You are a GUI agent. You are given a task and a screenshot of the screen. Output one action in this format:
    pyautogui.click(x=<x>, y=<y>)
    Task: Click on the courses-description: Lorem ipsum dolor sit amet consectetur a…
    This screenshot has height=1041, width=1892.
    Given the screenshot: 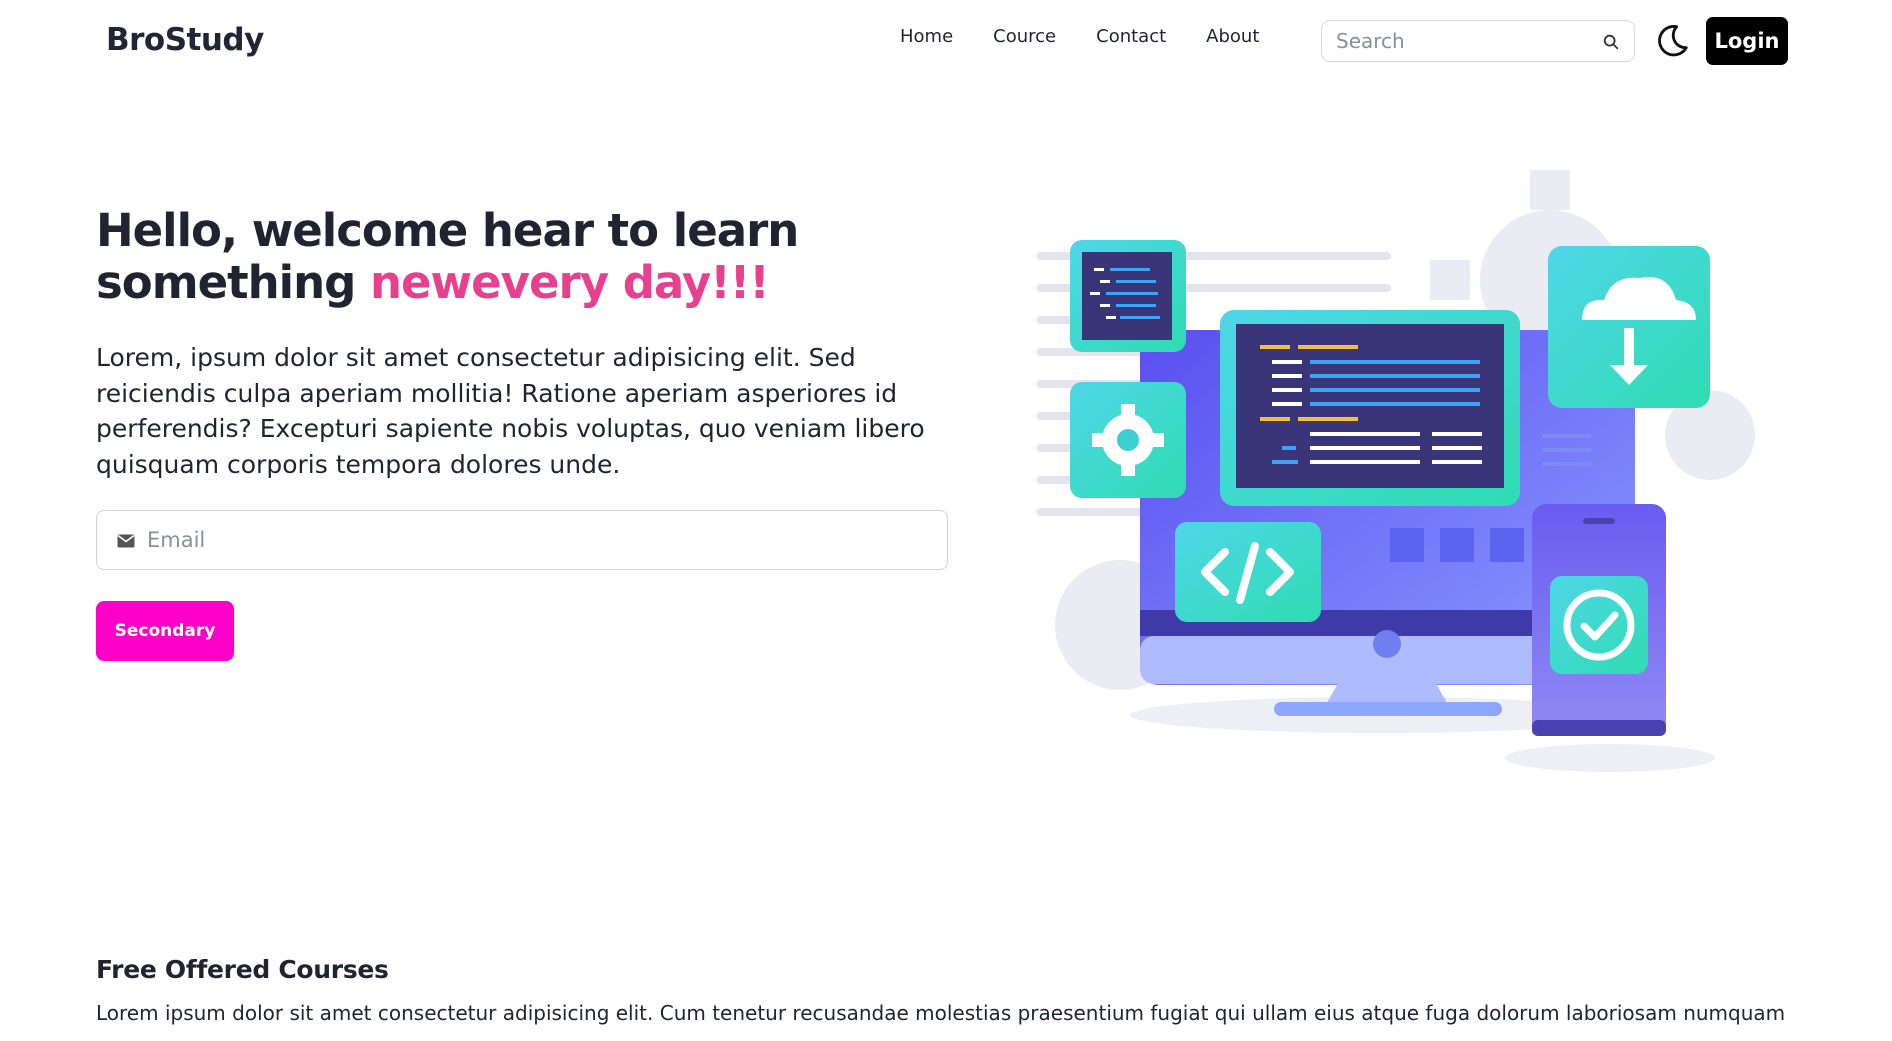 What is the action you would take?
    pyautogui.click(x=941, y=1013)
    